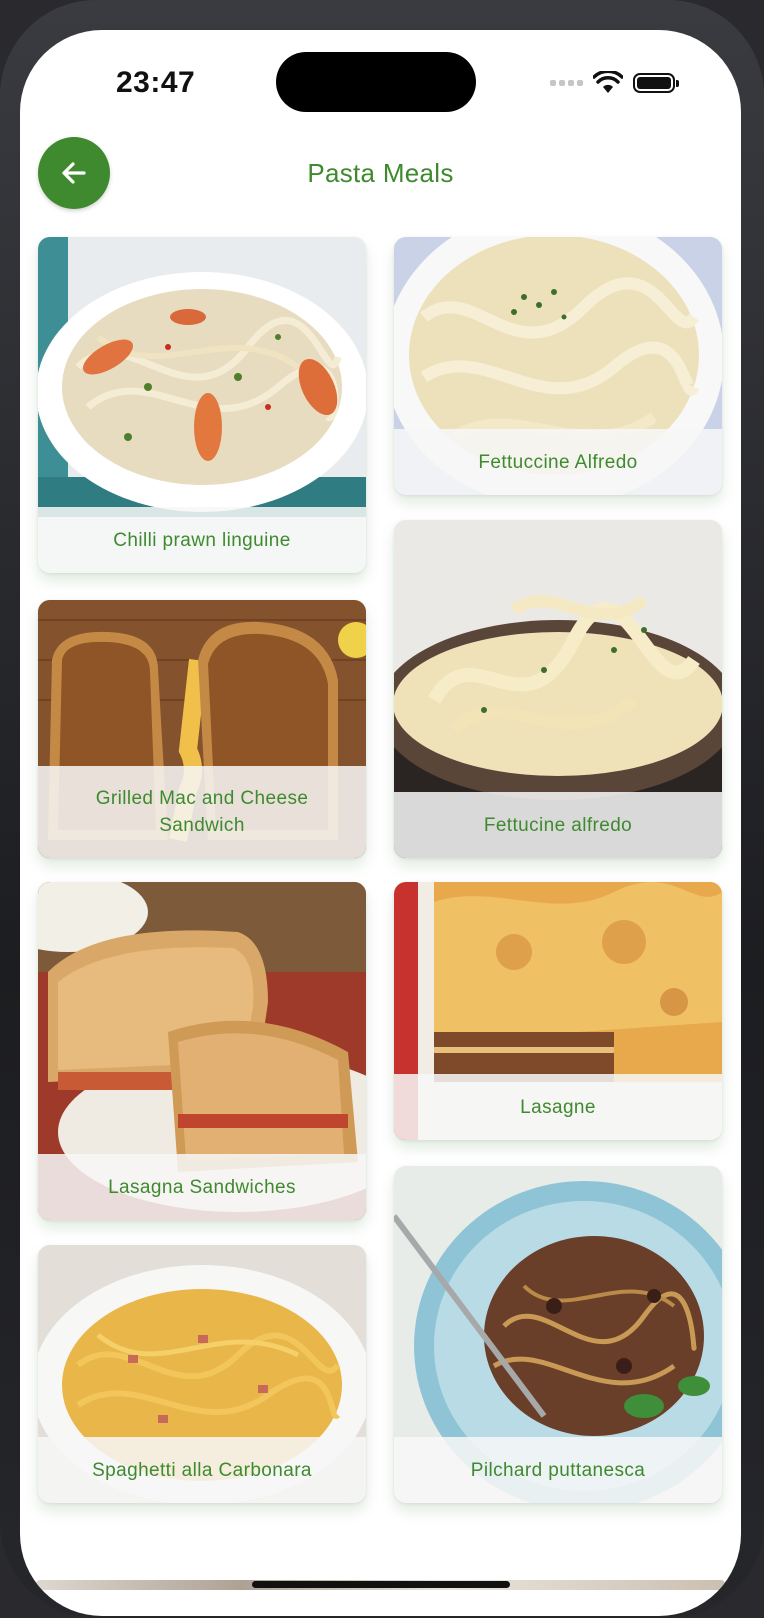 The width and height of the screenshot is (764, 1618). What do you see at coordinates (558, 1011) in the screenshot?
I see `meal-card-lasagne: Lasagne` at bounding box center [558, 1011].